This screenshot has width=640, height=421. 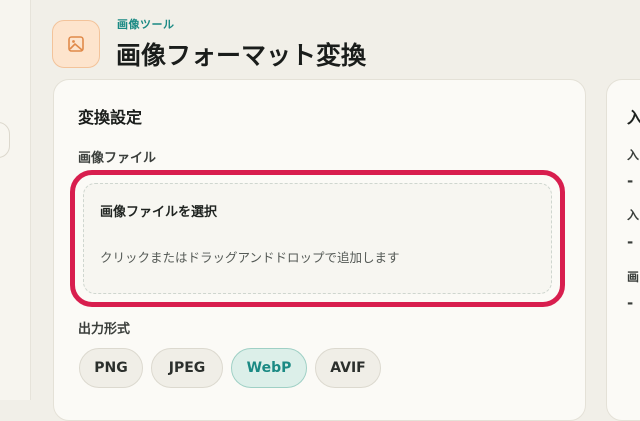 I want to click on output-format-label: 出力形式, so click(x=104, y=329).